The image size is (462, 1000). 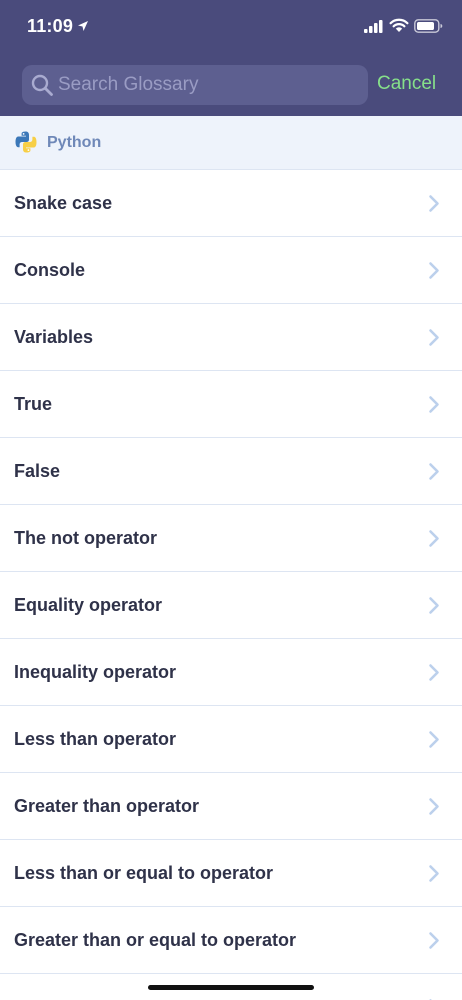 I want to click on list-item: Equality operator, so click(x=231, y=605).